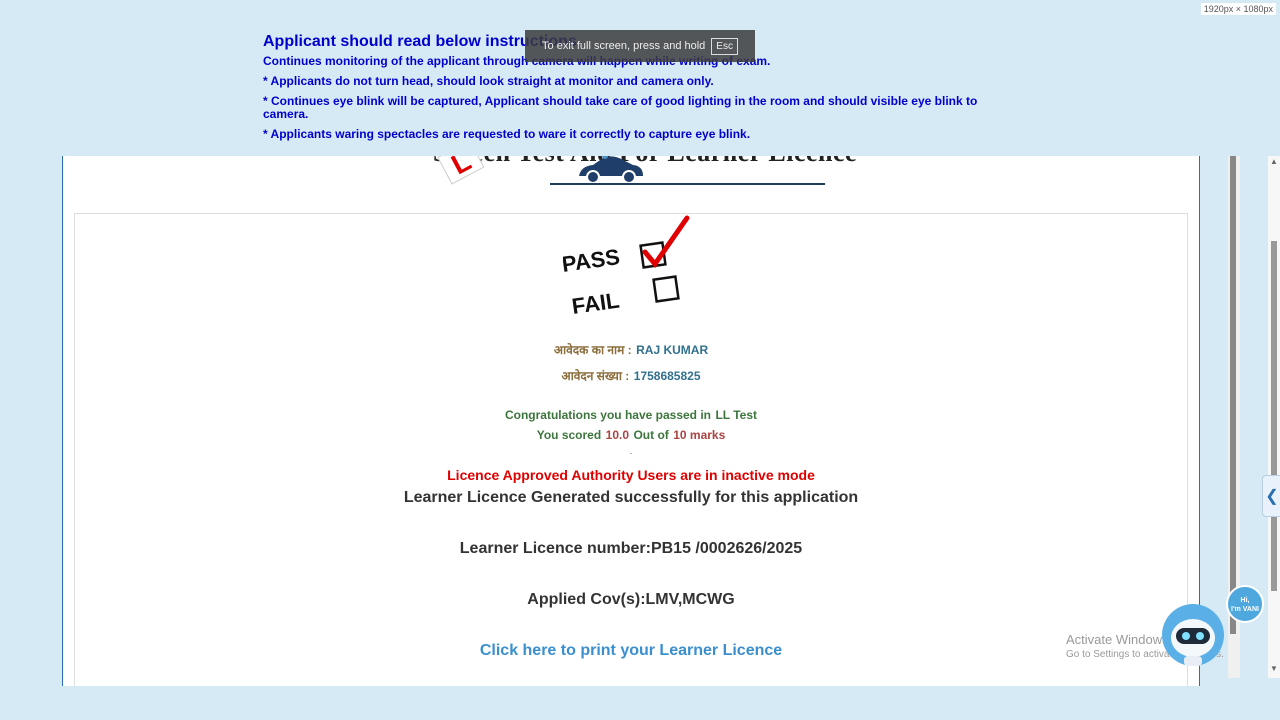 The width and height of the screenshot is (1280, 720). I want to click on banner-underline, so click(687, 184).